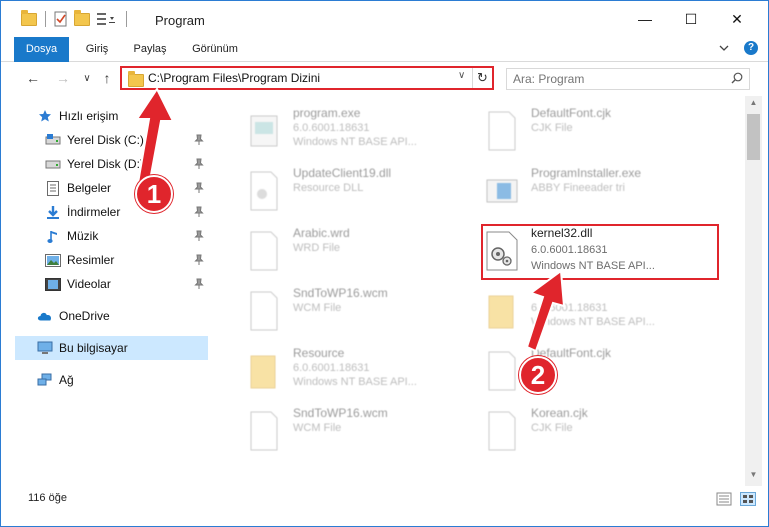 The width and height of the screenshot is (769, 527). Describe the element at coordinates (154, 194) in the screenshot. I see `callout-marker-1: 1` at that location.